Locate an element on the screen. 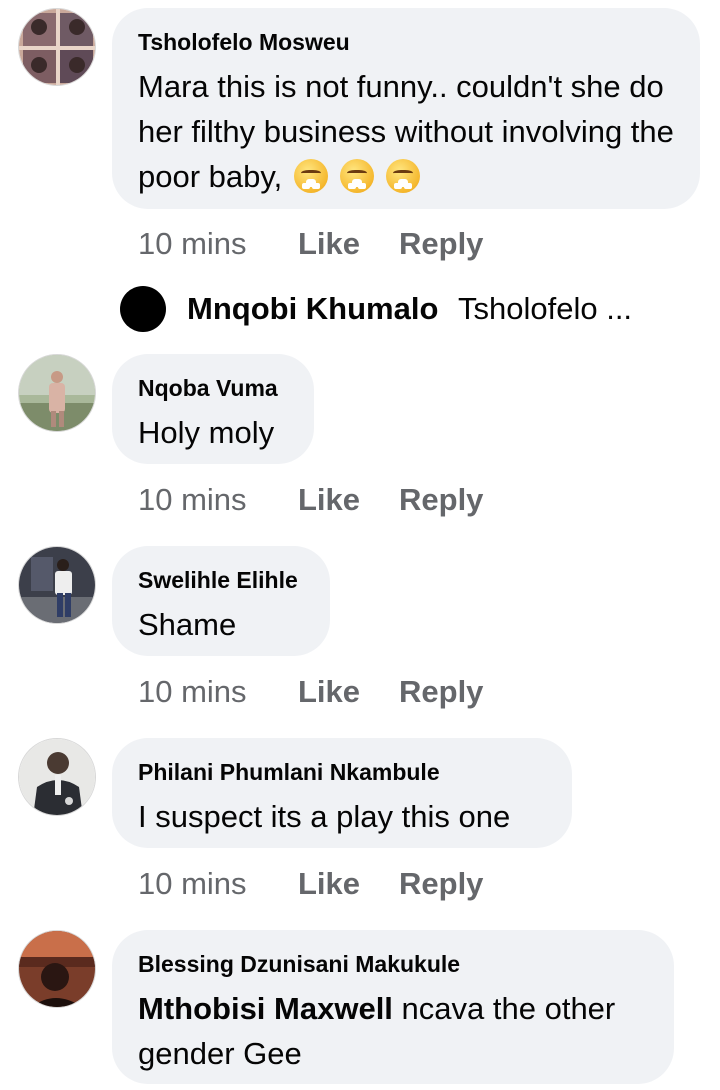 The height and width of the screenshot is (1090, 720). comment-text: Shame is located at coordinates (187, 624).